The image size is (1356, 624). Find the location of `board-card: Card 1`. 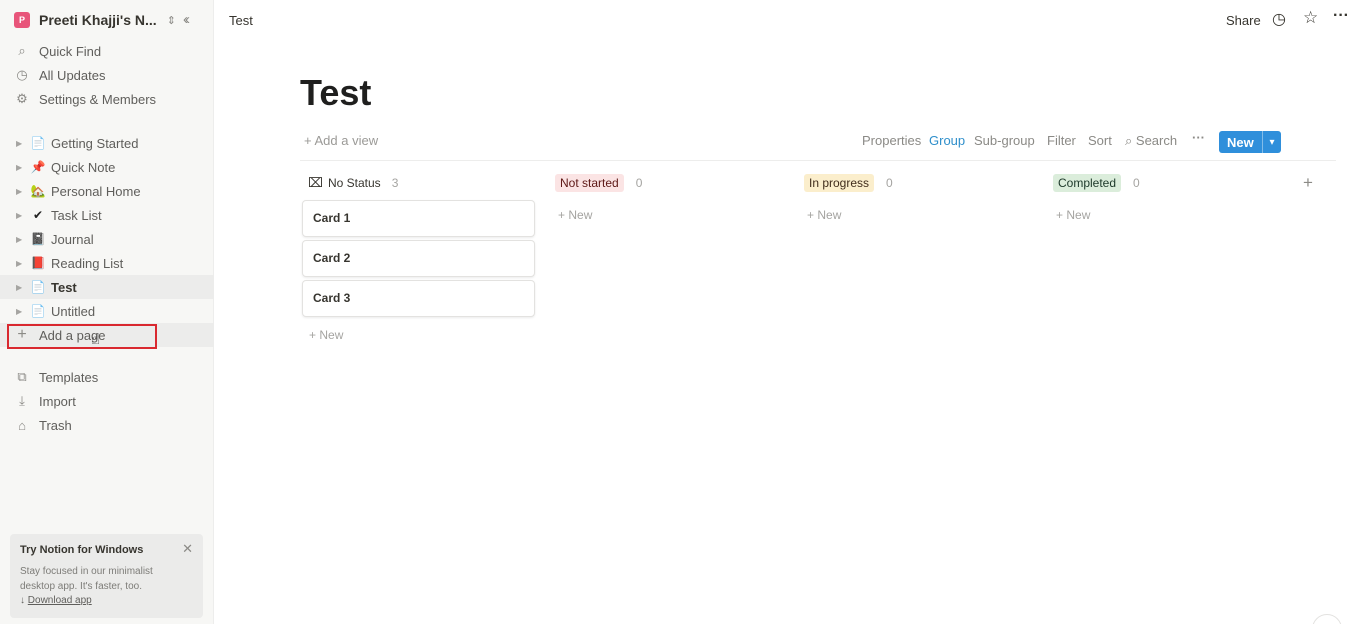

board-card: Card 1 is located at coordinates (418, 218).